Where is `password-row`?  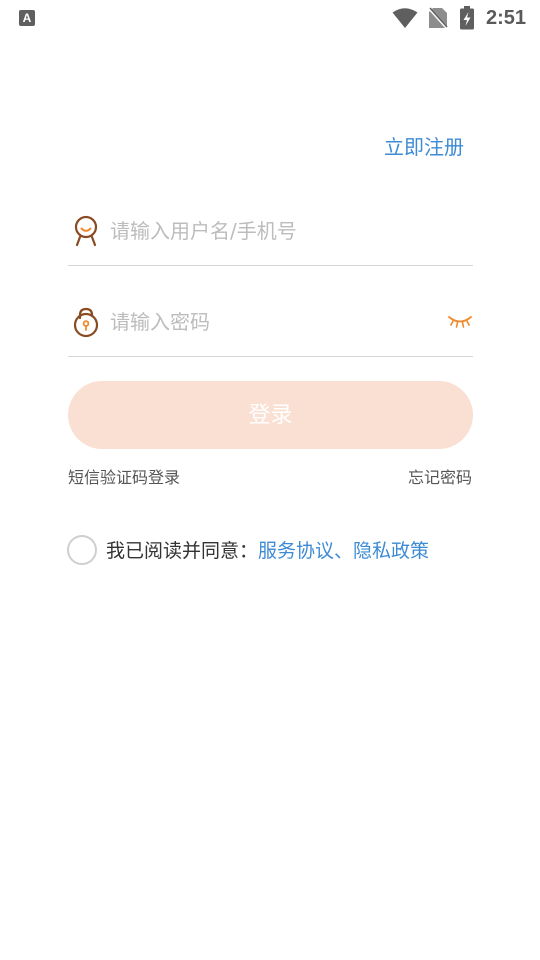
password-row is located at coordinates (270, 326).